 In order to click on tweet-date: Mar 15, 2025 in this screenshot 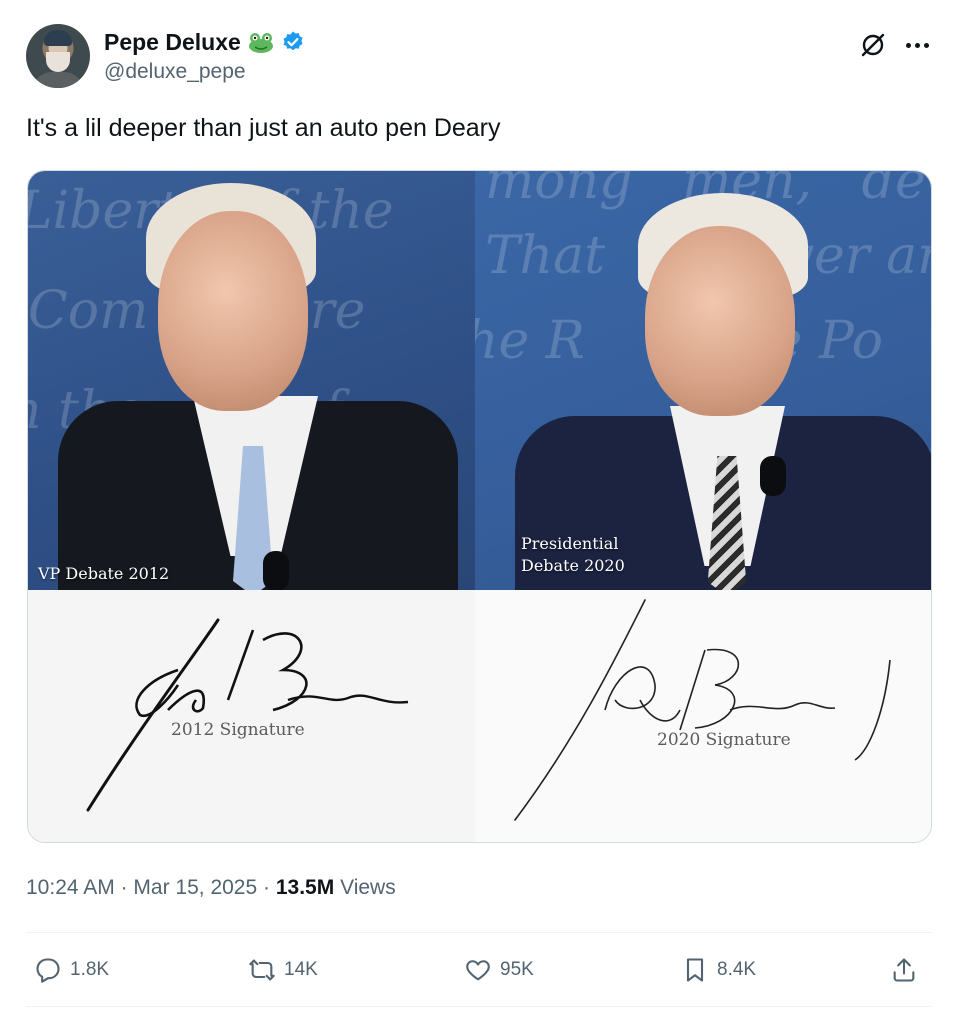, I will do `click(195, 887)`.